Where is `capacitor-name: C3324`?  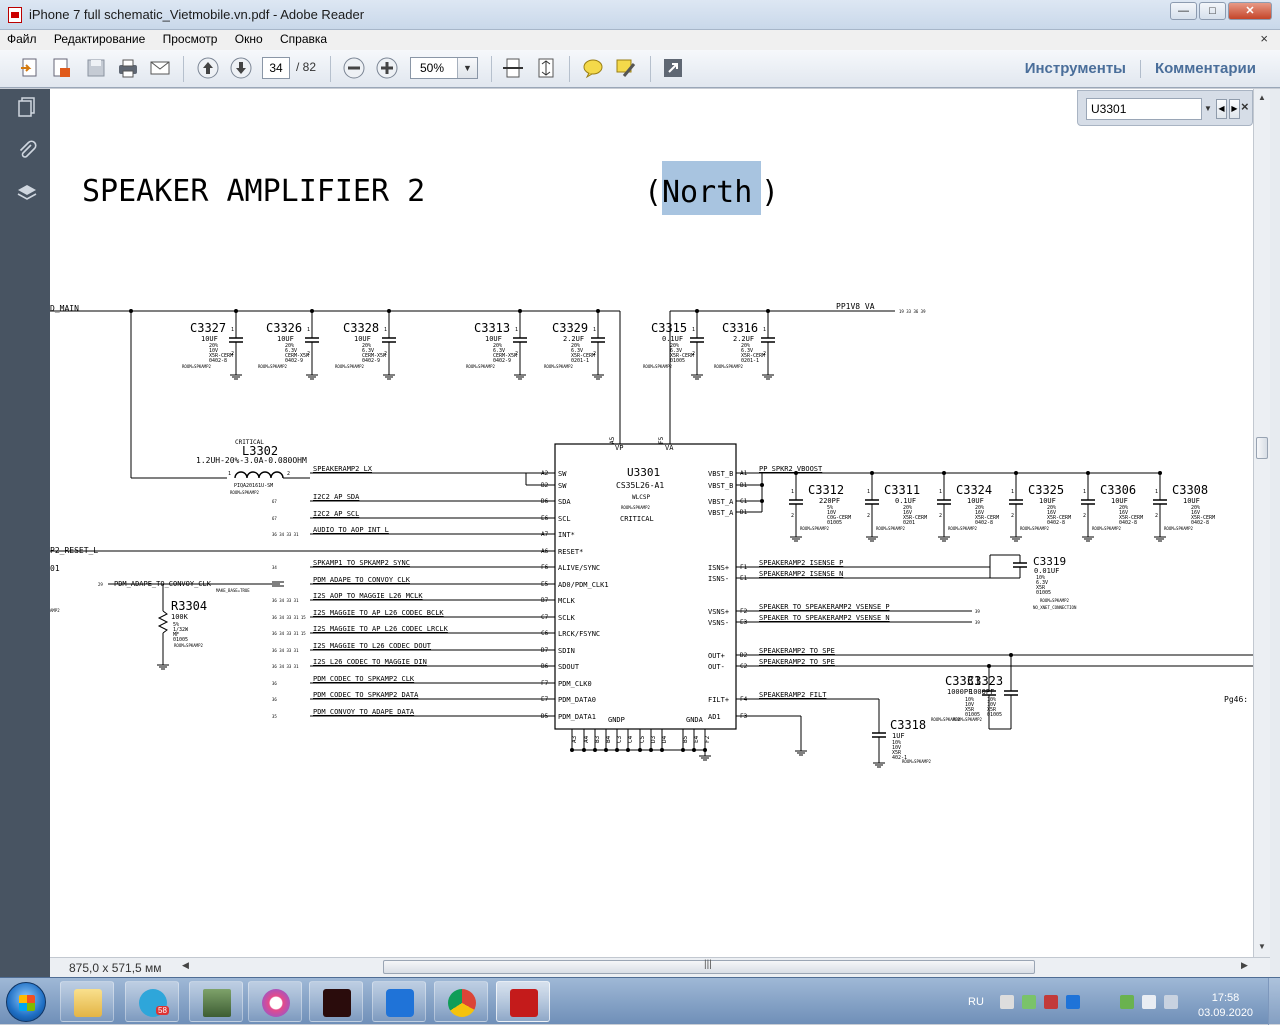 capacitor-name: C3324 is located at coordinates (974, 490).